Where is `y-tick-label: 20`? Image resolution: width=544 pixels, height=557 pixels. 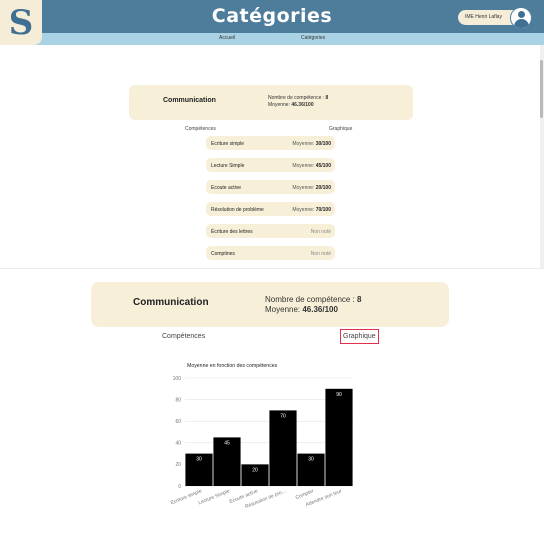
y-tick-label: 20 is located at coordinates (178, 465).